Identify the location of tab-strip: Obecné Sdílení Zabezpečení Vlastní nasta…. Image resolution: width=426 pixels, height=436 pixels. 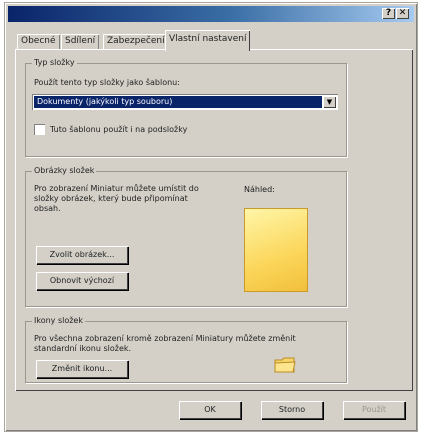
(215, 40).